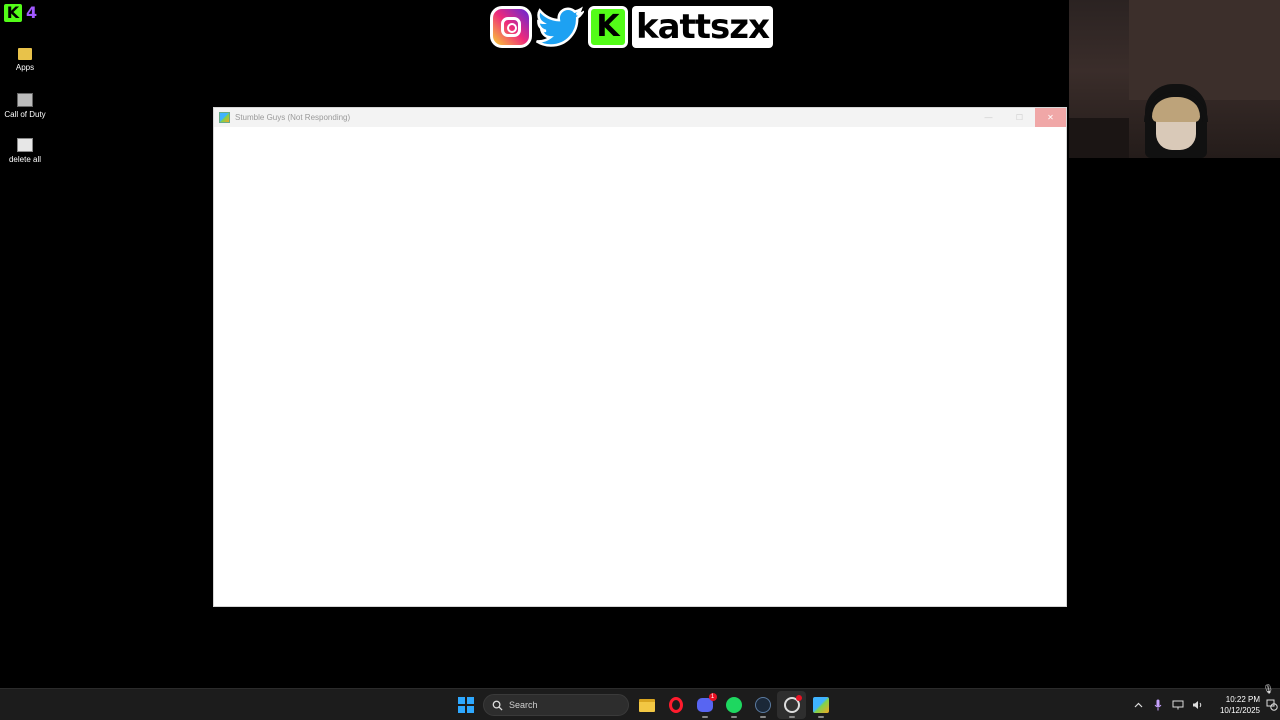 The height and width of the screenshot is (720, 1280). I want to click on chevron-up-icon, so click(1138, 704).